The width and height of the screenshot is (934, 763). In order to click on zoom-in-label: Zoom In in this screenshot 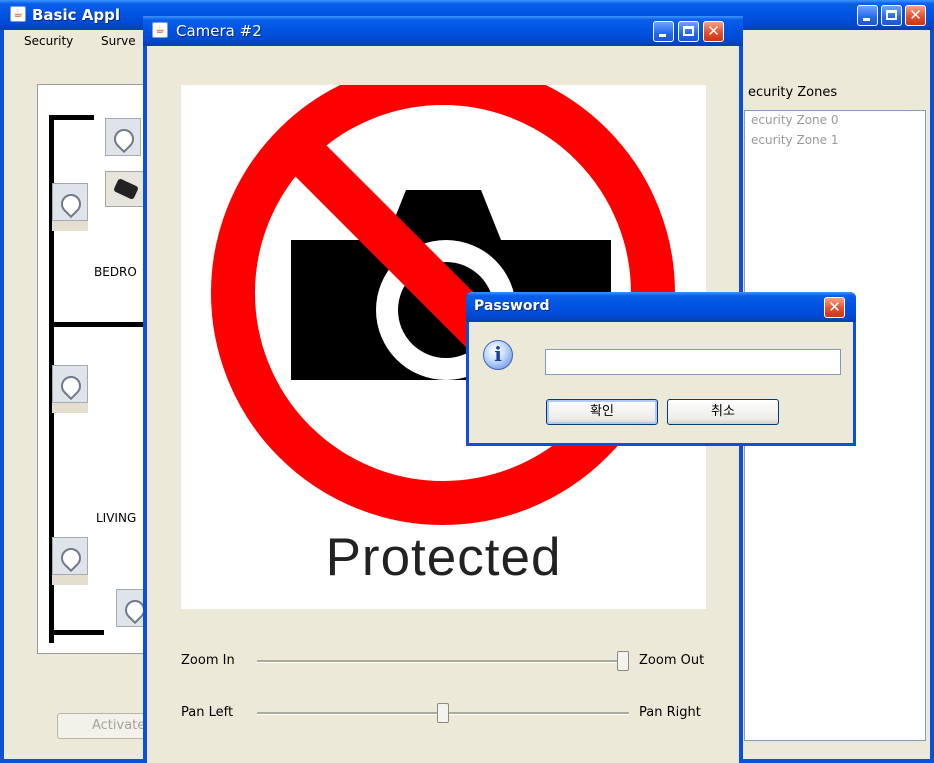, I will do `click(208, 660)`.